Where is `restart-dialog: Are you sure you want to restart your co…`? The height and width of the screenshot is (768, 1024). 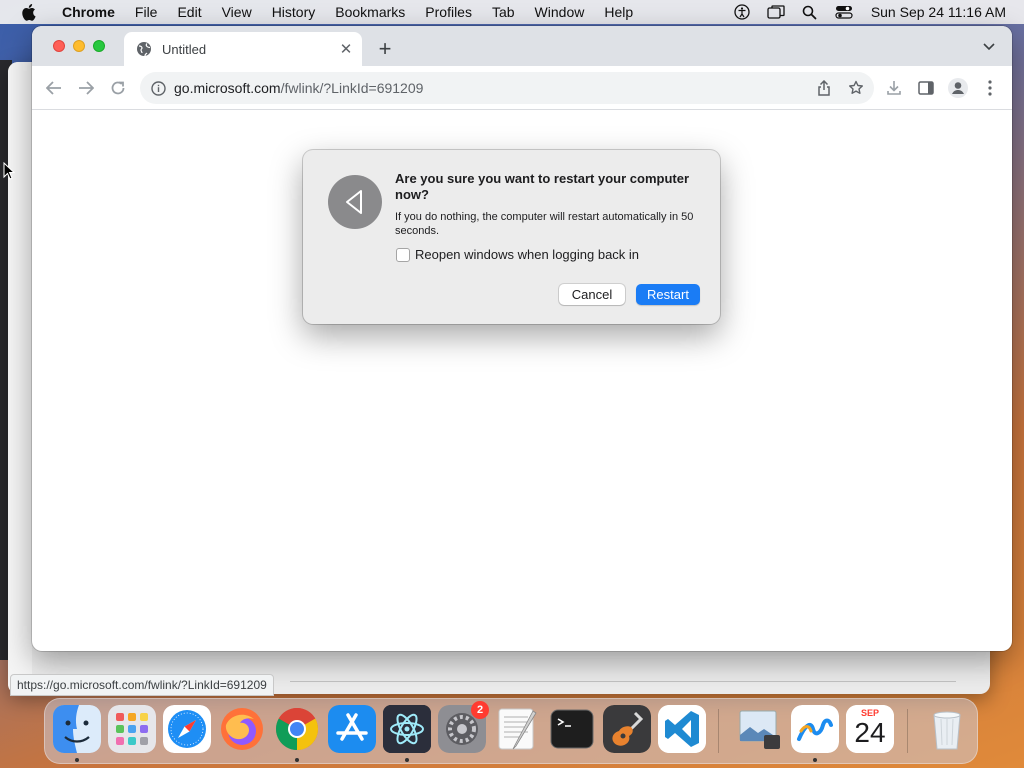 restart-dialog: Are you sure you want to restart your co… is located at coordinates (511, 237).